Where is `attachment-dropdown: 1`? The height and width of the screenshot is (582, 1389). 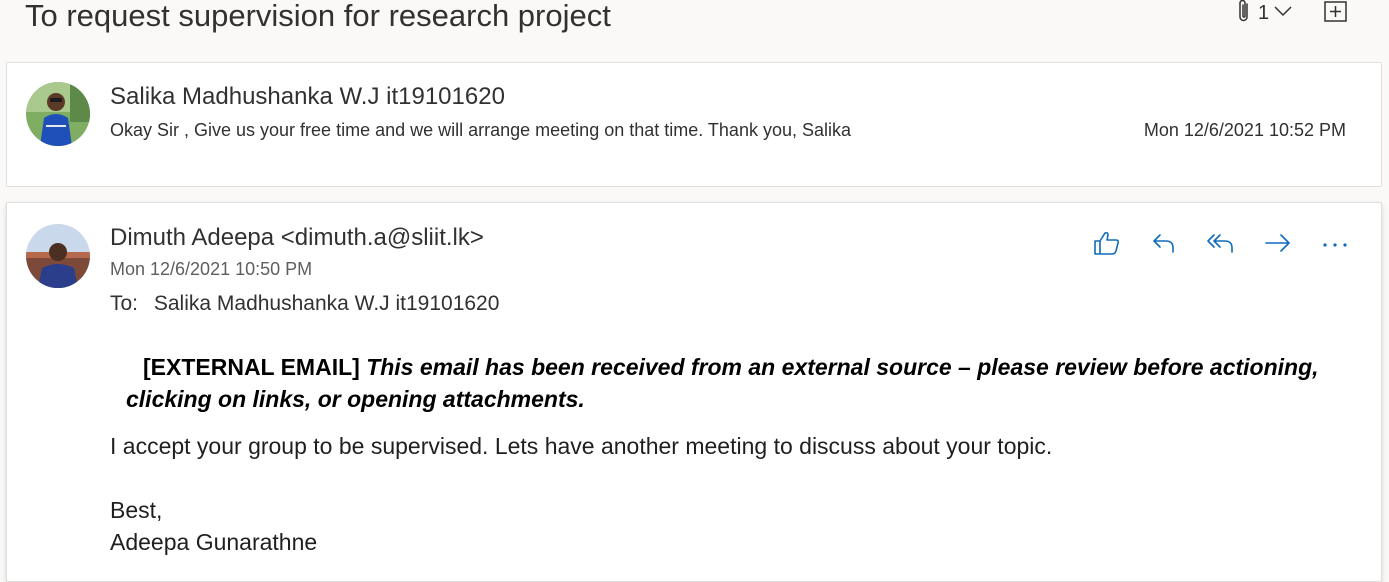
attachment-dropdown: 1 is located at coordinates (1264, 13).